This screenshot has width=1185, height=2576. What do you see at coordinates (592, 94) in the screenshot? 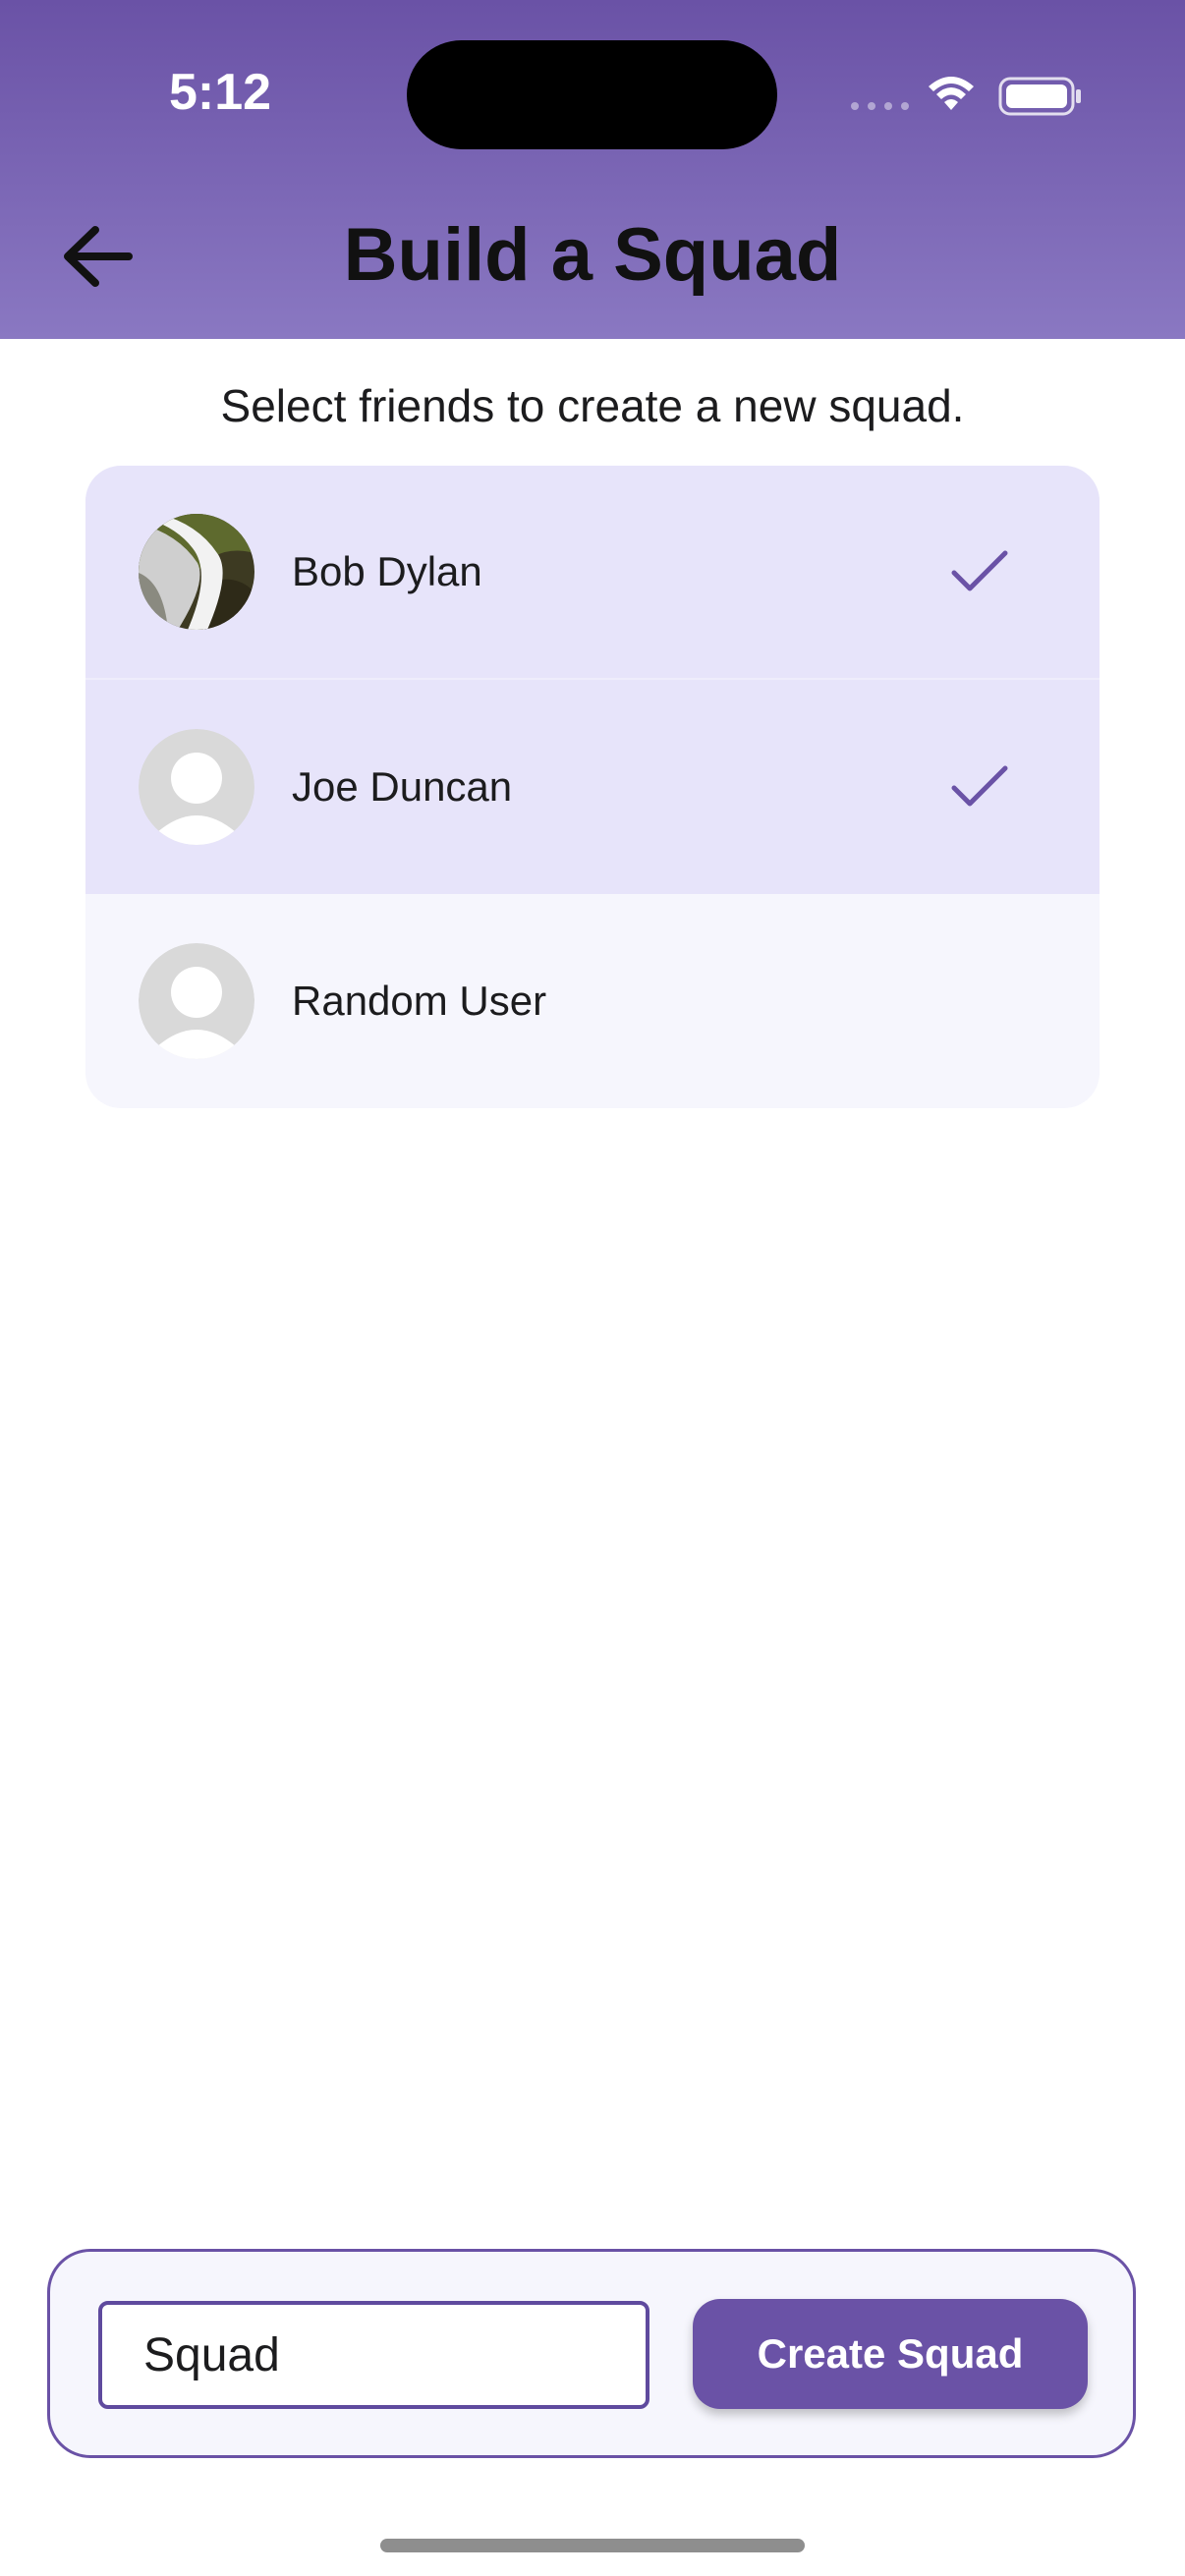
I see `dynamic-island` at bounding box center [592, 94].